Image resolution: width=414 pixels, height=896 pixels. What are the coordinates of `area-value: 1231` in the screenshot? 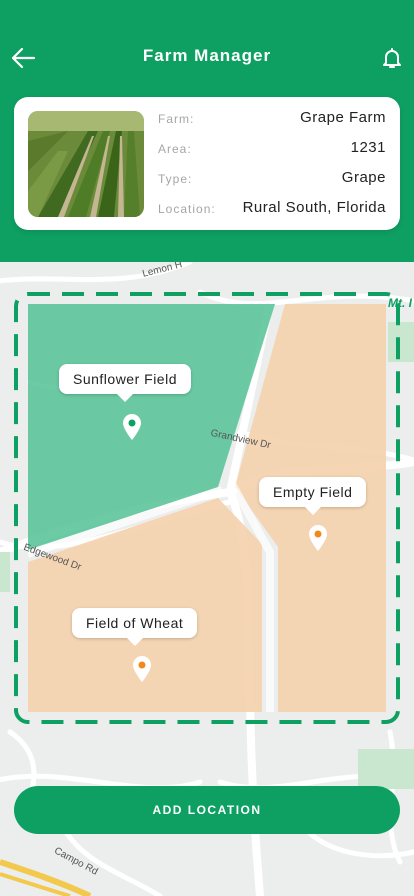 It's located at (368, 147).